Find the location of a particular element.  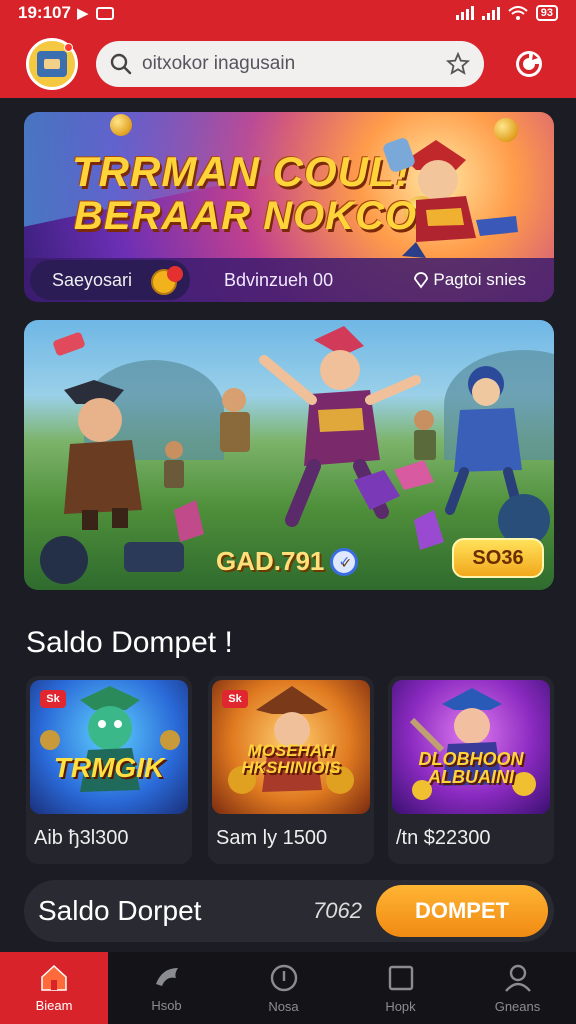

game-card-price: Sam ly 1500 is located at coordinates (272, 838).